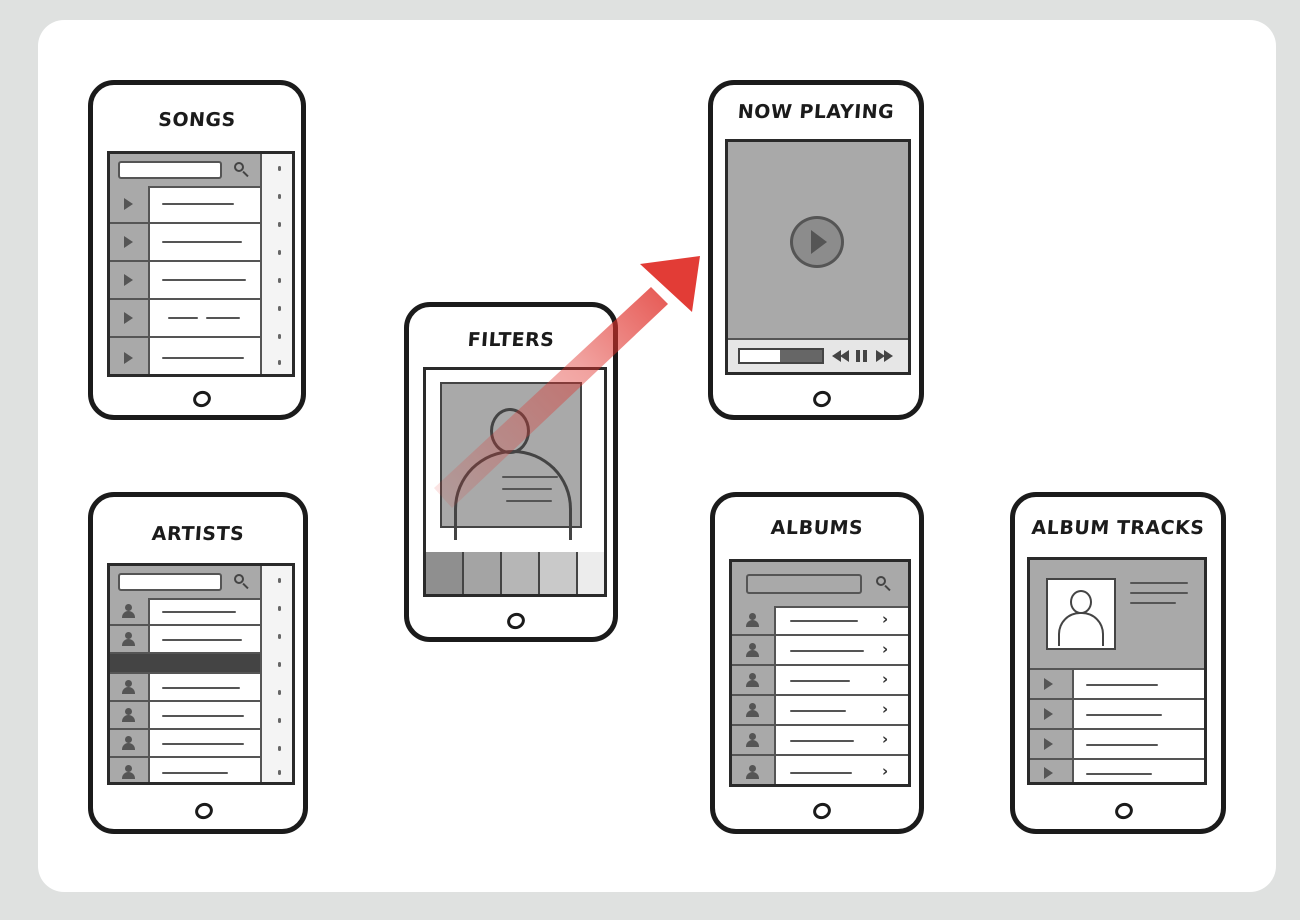 Image resolution: width=1300 pixels, height=920 pixels. Describe the element at coordinates (185, 664) in the screenshot. I see `section-header` at that location.